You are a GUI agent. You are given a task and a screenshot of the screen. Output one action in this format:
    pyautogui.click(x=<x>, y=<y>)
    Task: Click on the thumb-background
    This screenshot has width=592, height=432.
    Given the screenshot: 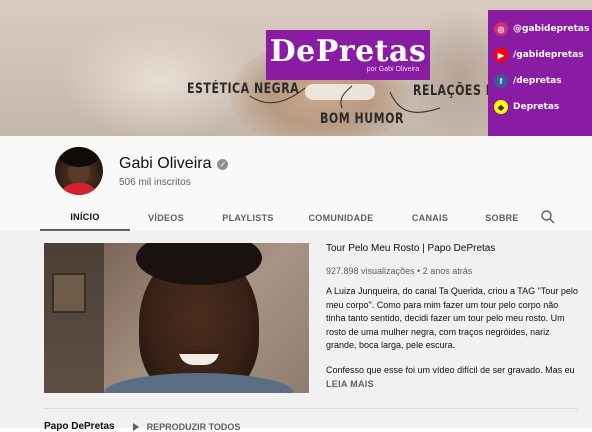 What is the action you would take?
    pyautogui.click(x=74, y=318)
    